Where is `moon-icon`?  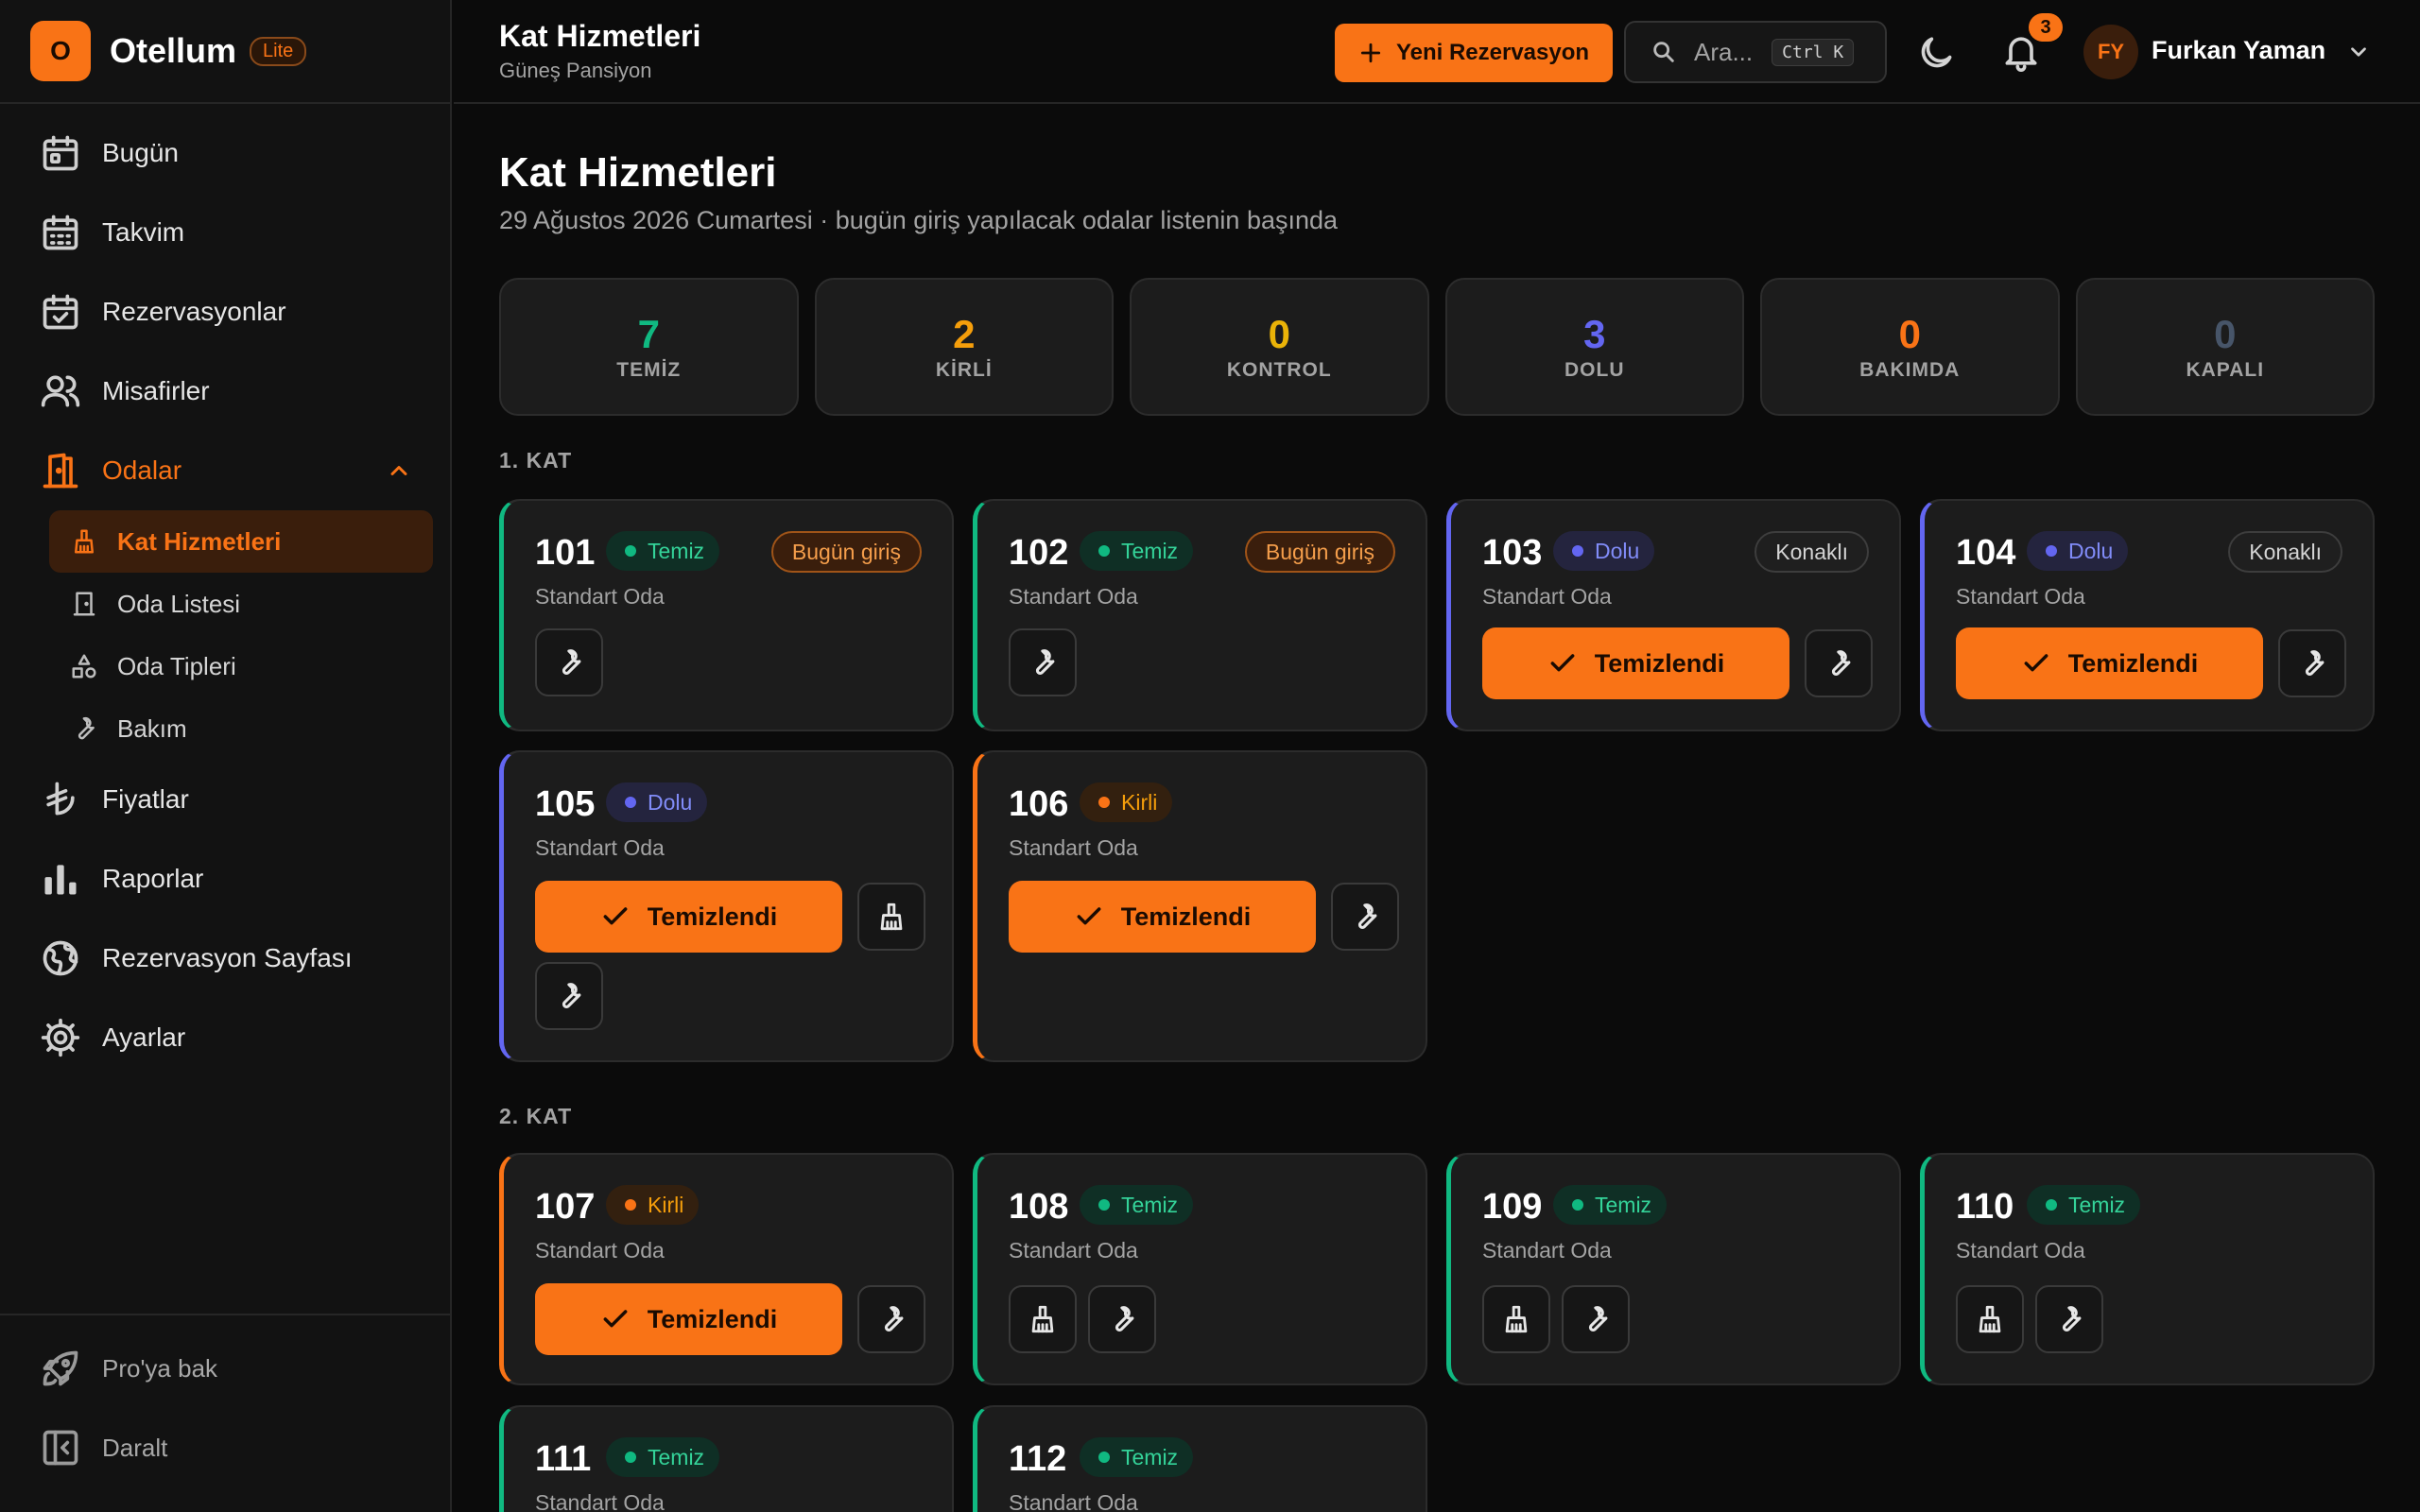 moon-icon is located at coordinates (1936, 53).